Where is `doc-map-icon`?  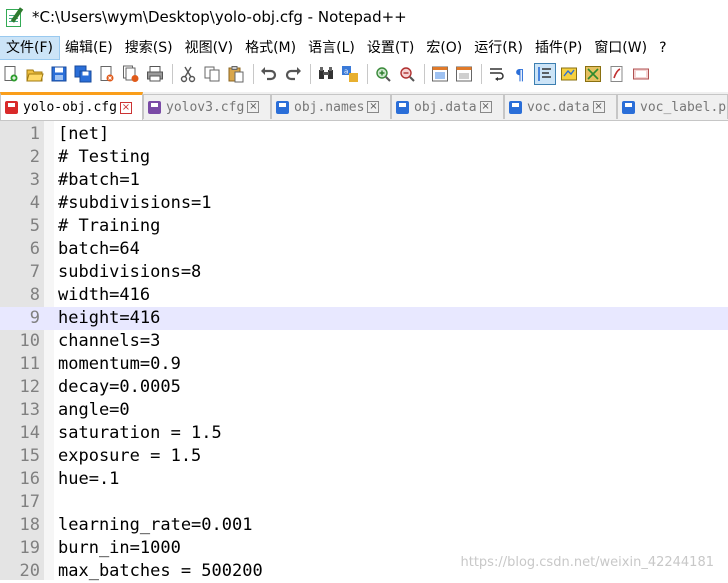 doc-map-icon is located at coordinates (569, 74).